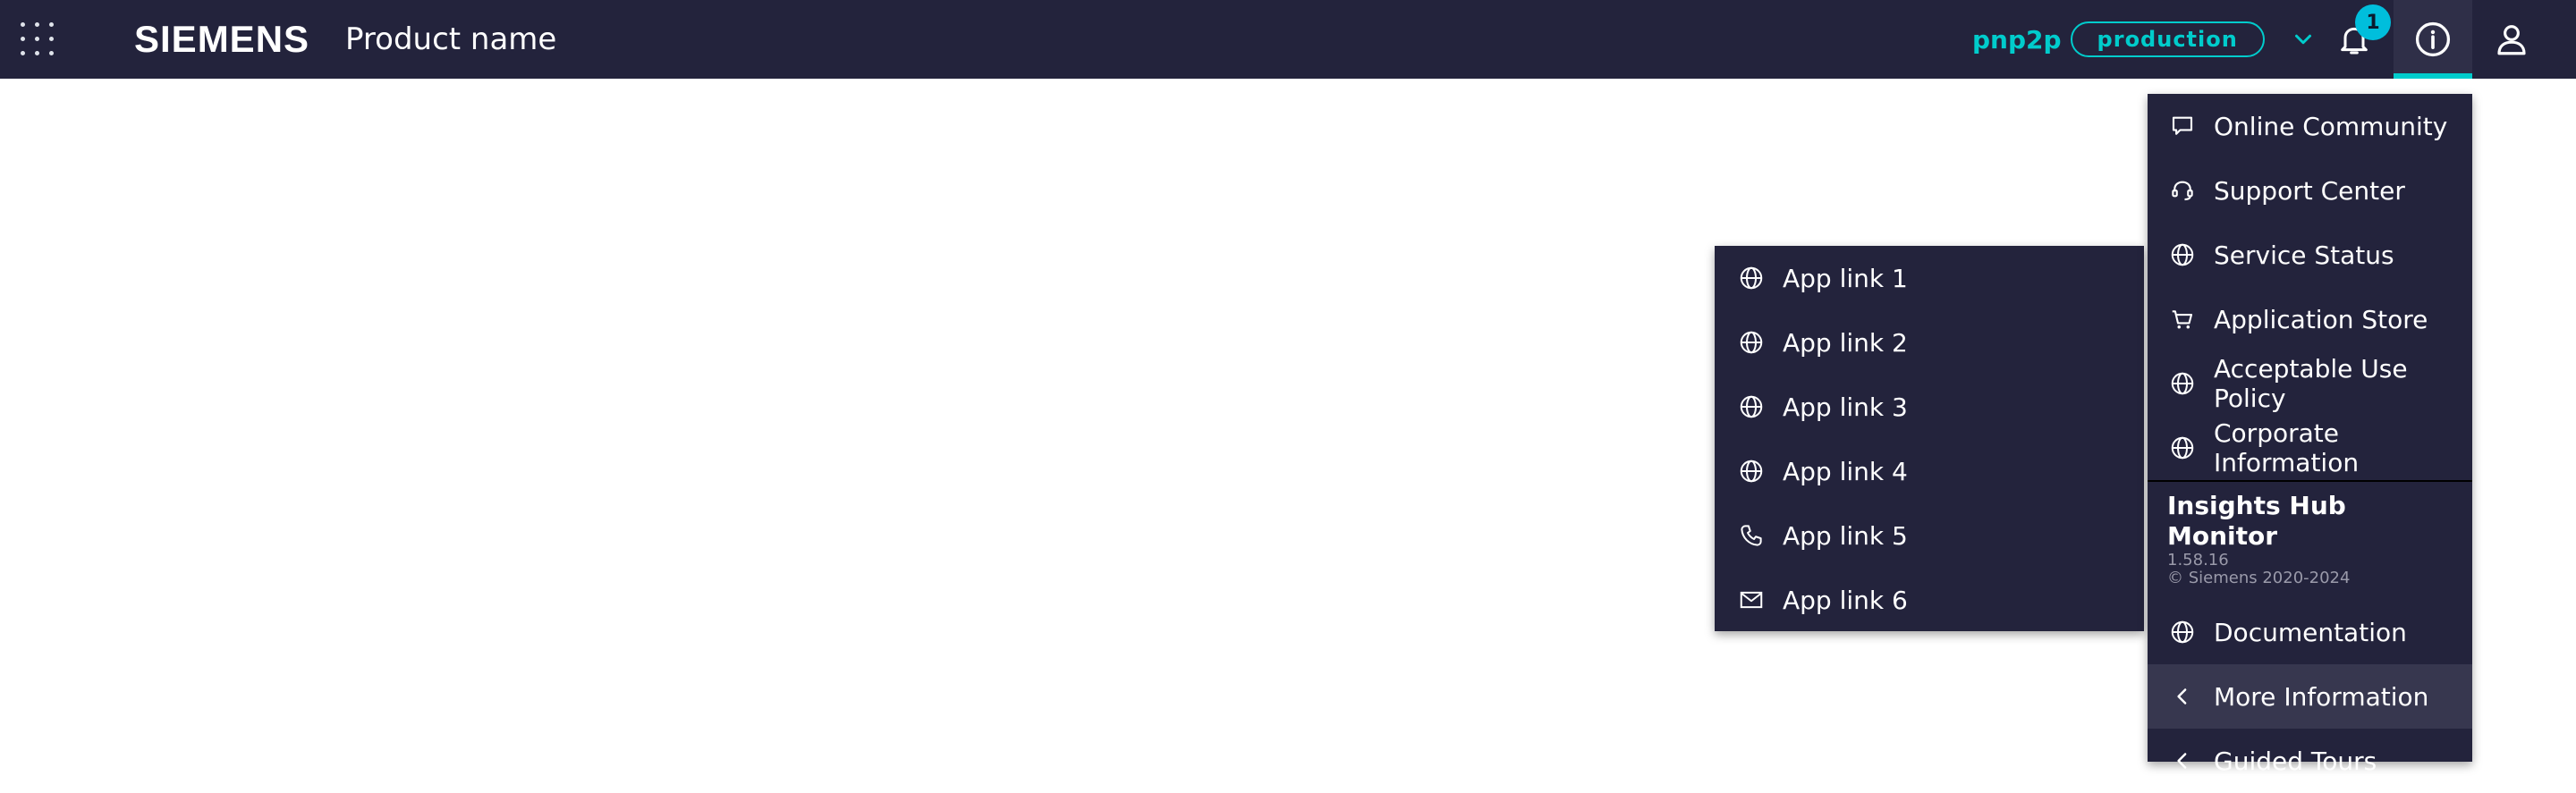  I want to click on menu-item-label: Online Community, so click(2331, 126).